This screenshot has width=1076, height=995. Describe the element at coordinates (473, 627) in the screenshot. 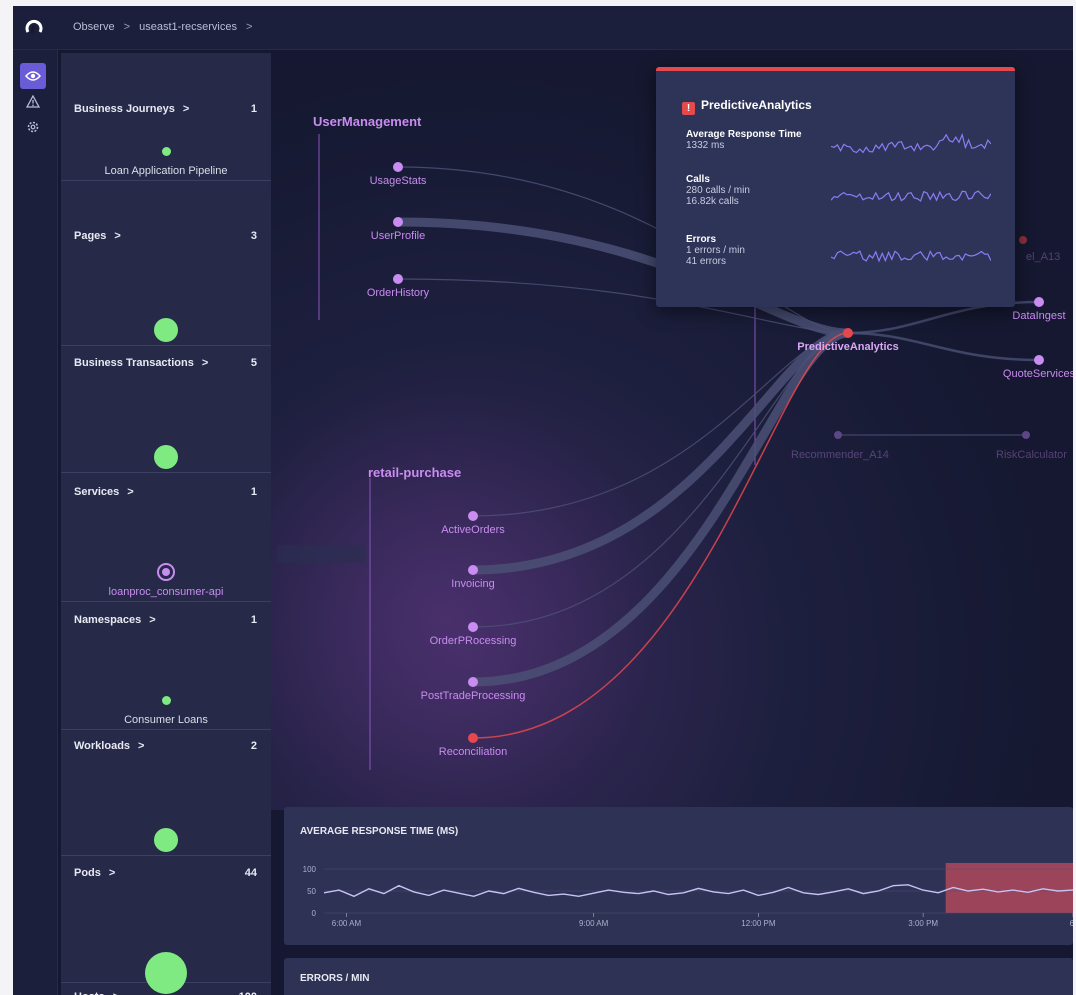

I see `node-orderprocessing` at that location.